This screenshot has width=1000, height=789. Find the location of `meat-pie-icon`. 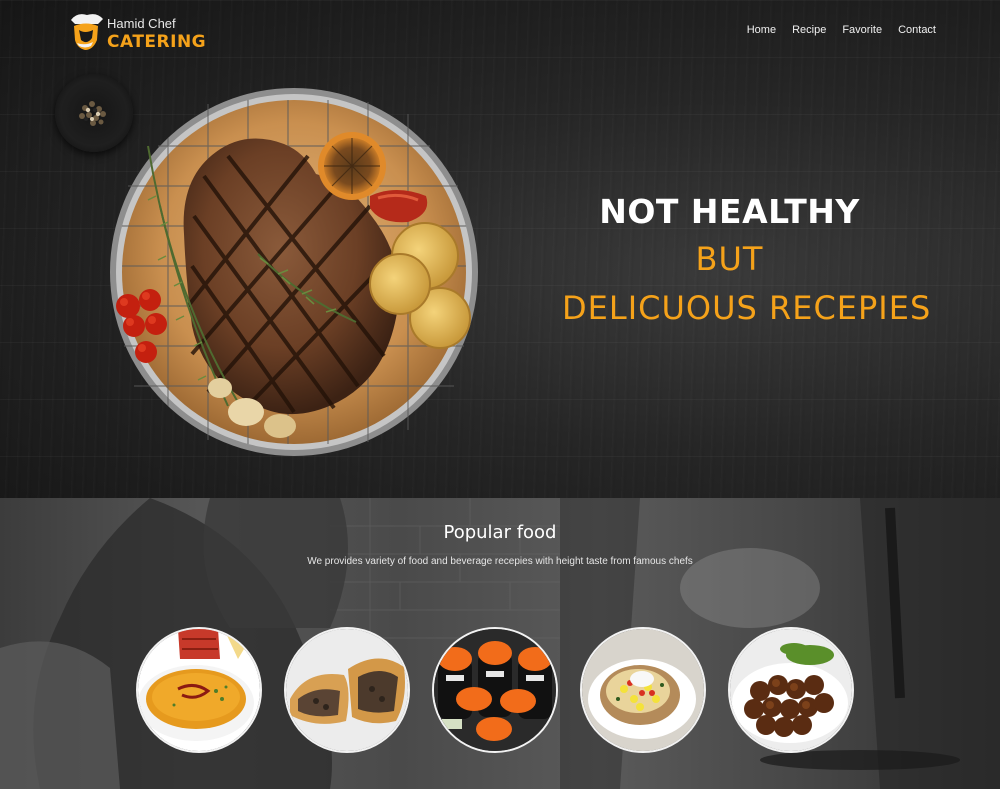

meat-pie-icon is located at coordinates (347, 690).